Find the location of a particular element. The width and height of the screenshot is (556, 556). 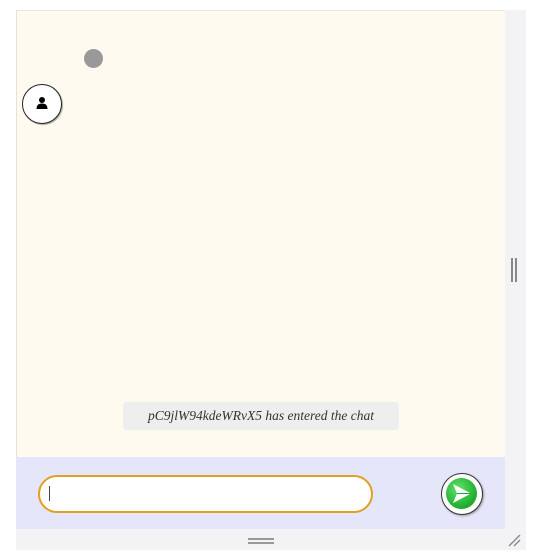

typing-indicator-dot is located at coordinates (93, 58).